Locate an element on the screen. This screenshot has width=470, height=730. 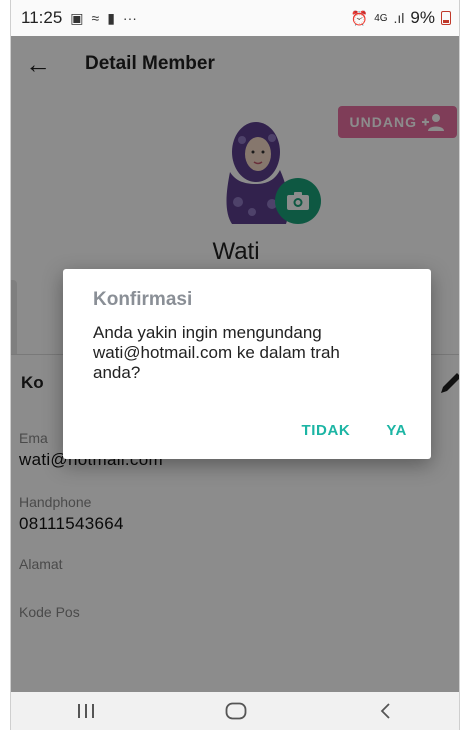
dialog-actions: TIDAK YA is located at coordinates (355, 430).